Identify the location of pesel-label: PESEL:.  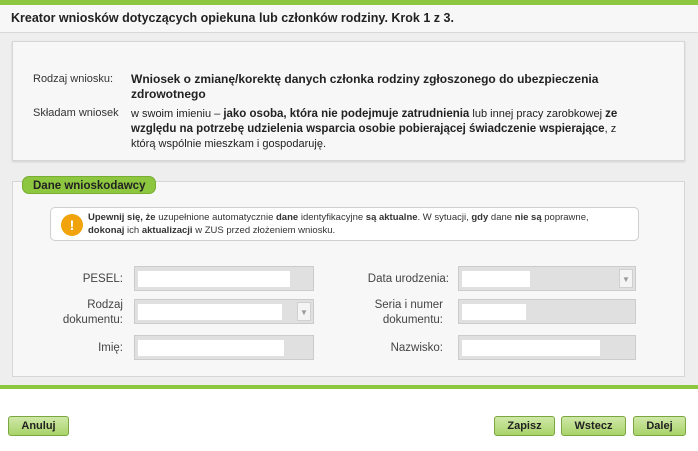
(102, 279).